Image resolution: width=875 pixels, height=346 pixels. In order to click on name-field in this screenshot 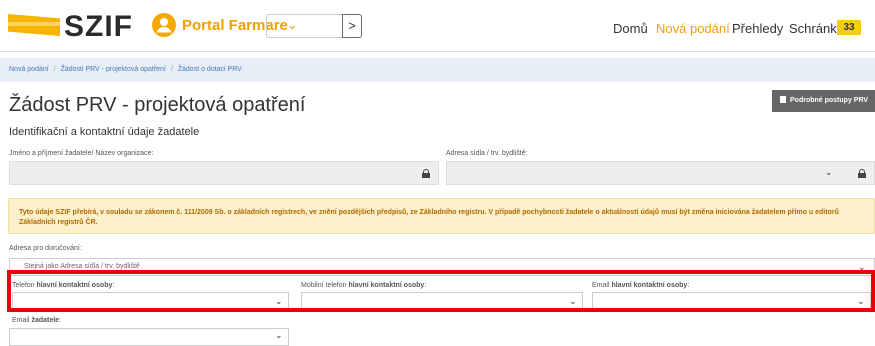, I will do `click(224, 173)`.